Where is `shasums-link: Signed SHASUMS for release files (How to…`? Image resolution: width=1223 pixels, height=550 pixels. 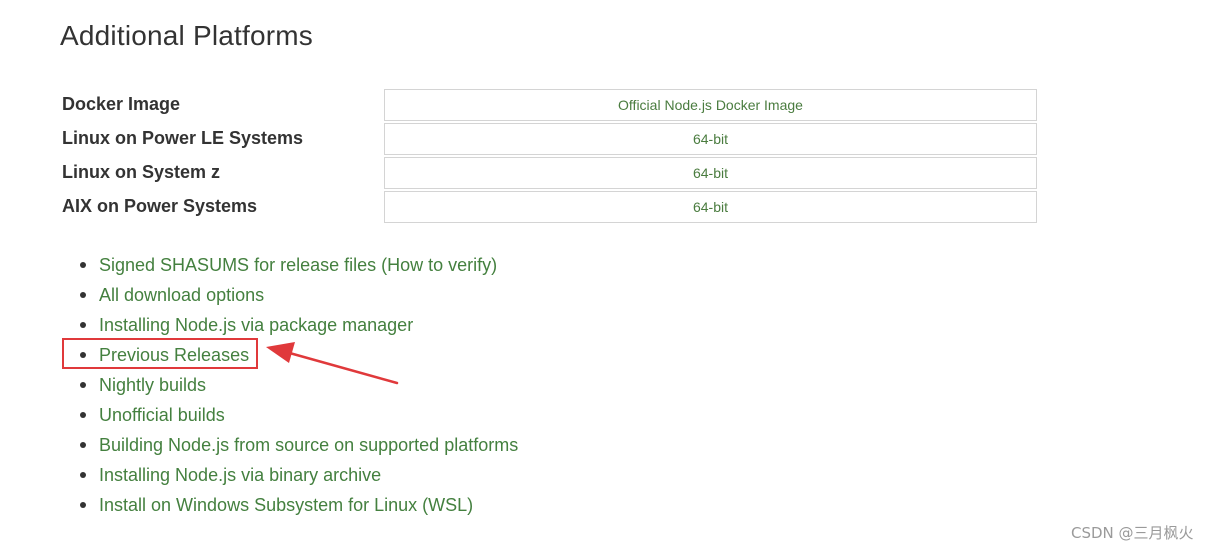
shasums-link: Signed SHASUMS for release files (How to… is located at coordinates (298, 265).